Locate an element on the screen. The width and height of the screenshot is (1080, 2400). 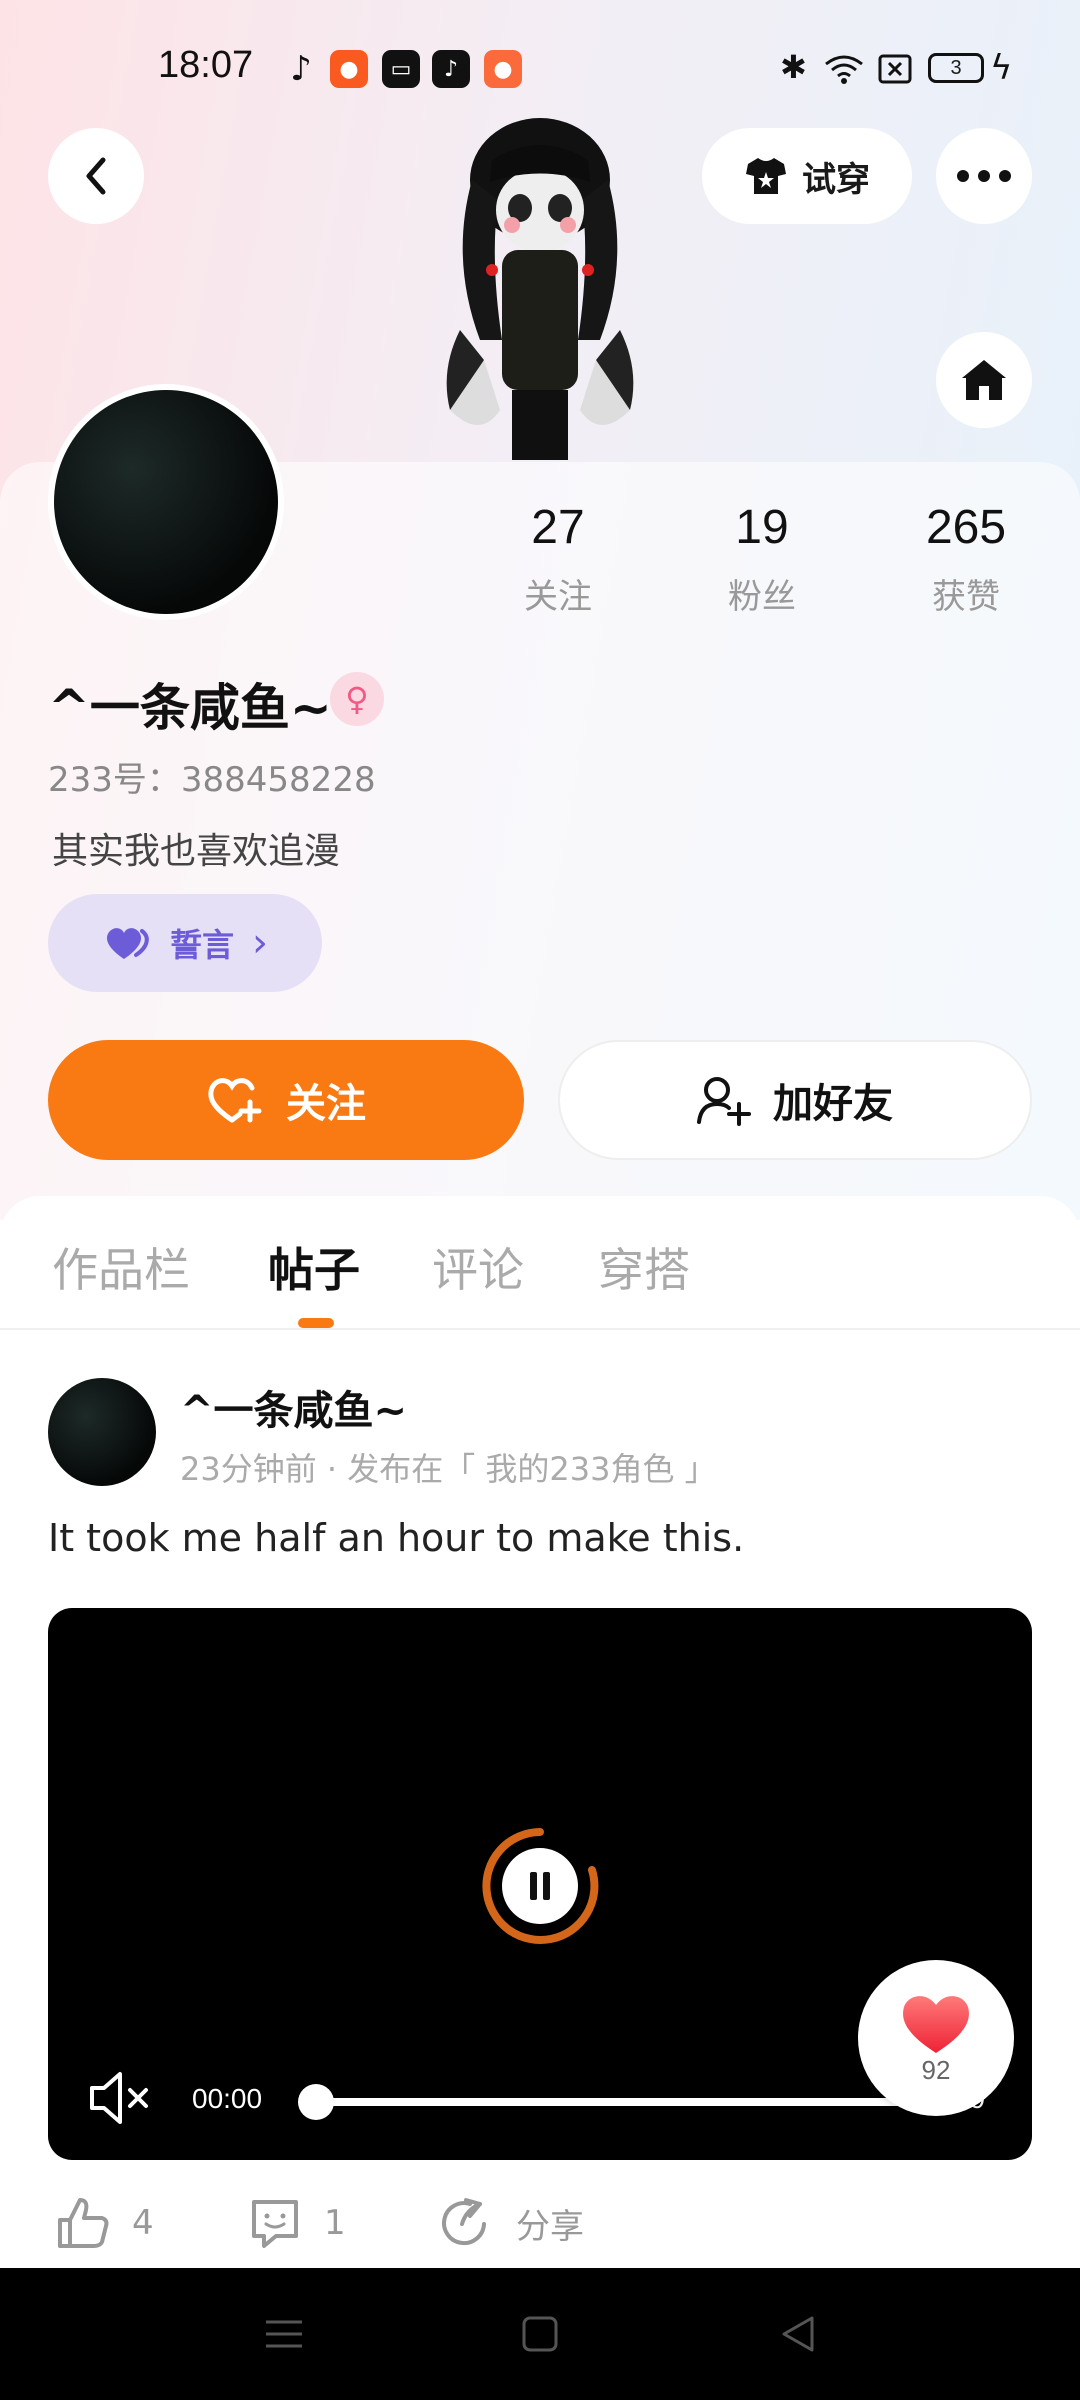
share-action: 分享 is located at coordinates (512, 2223).